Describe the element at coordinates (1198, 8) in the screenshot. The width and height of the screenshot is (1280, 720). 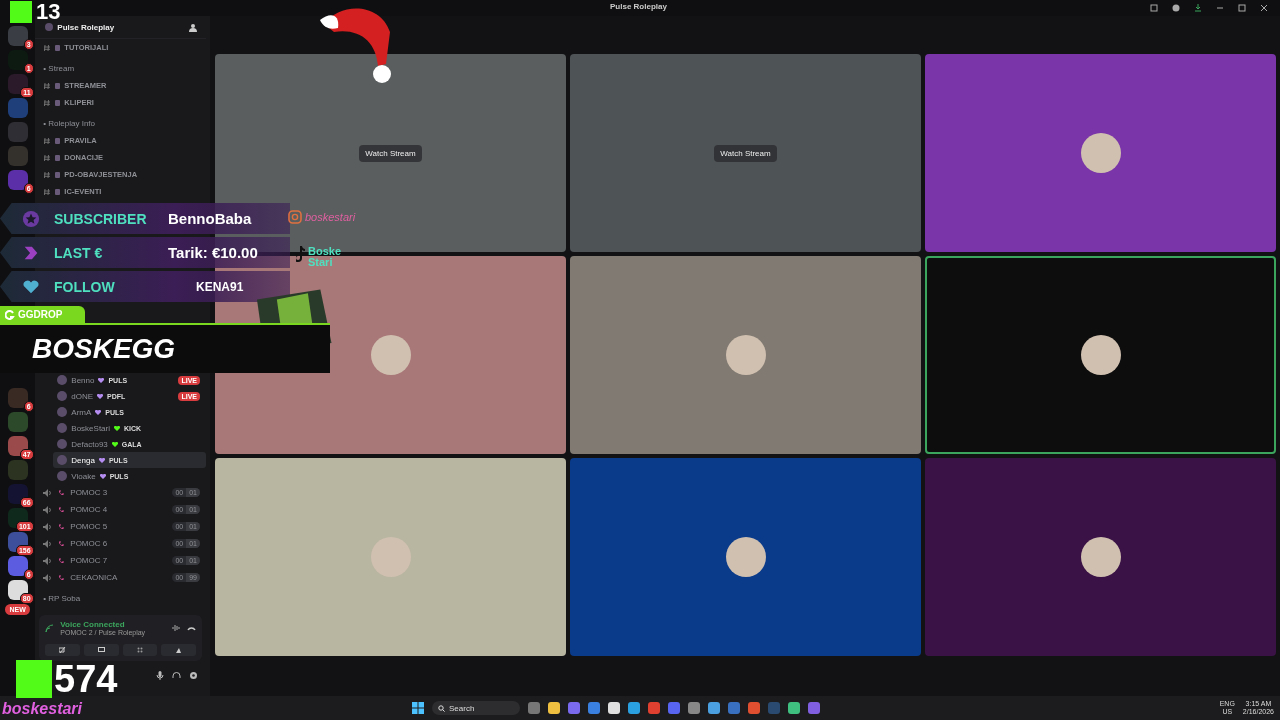
I see `download-icon` at that location.